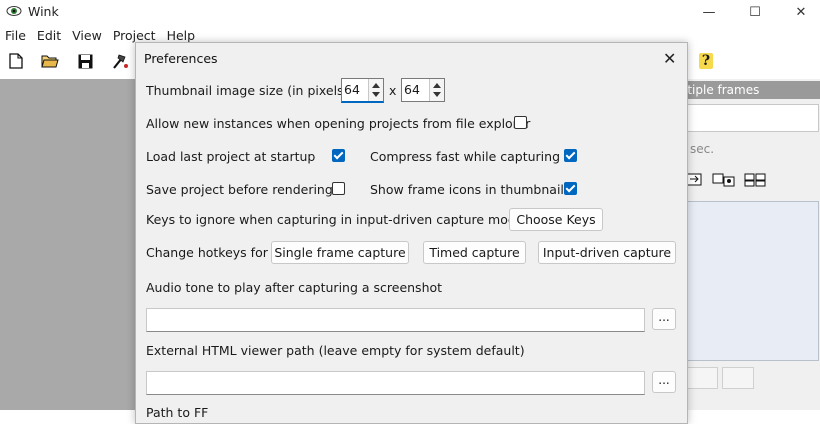 The width and height of the screenshot is (820, 424). What do you see at coordinates (474, 252) in the screenshot?
I see `timed-capture-button: Timed capture` at bounding box center [474, 252].